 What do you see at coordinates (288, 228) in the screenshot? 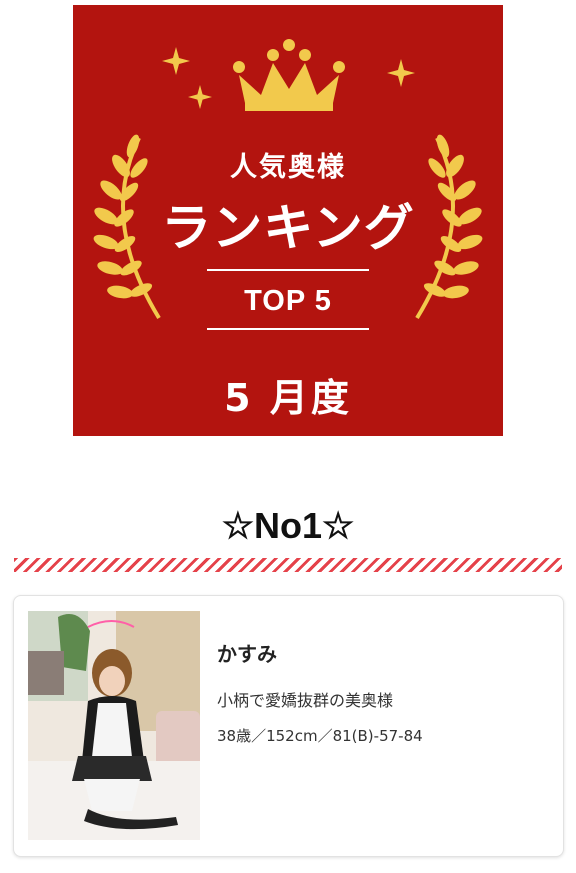
I see `banner-title: ランキング` at bounding box center [288, 228].